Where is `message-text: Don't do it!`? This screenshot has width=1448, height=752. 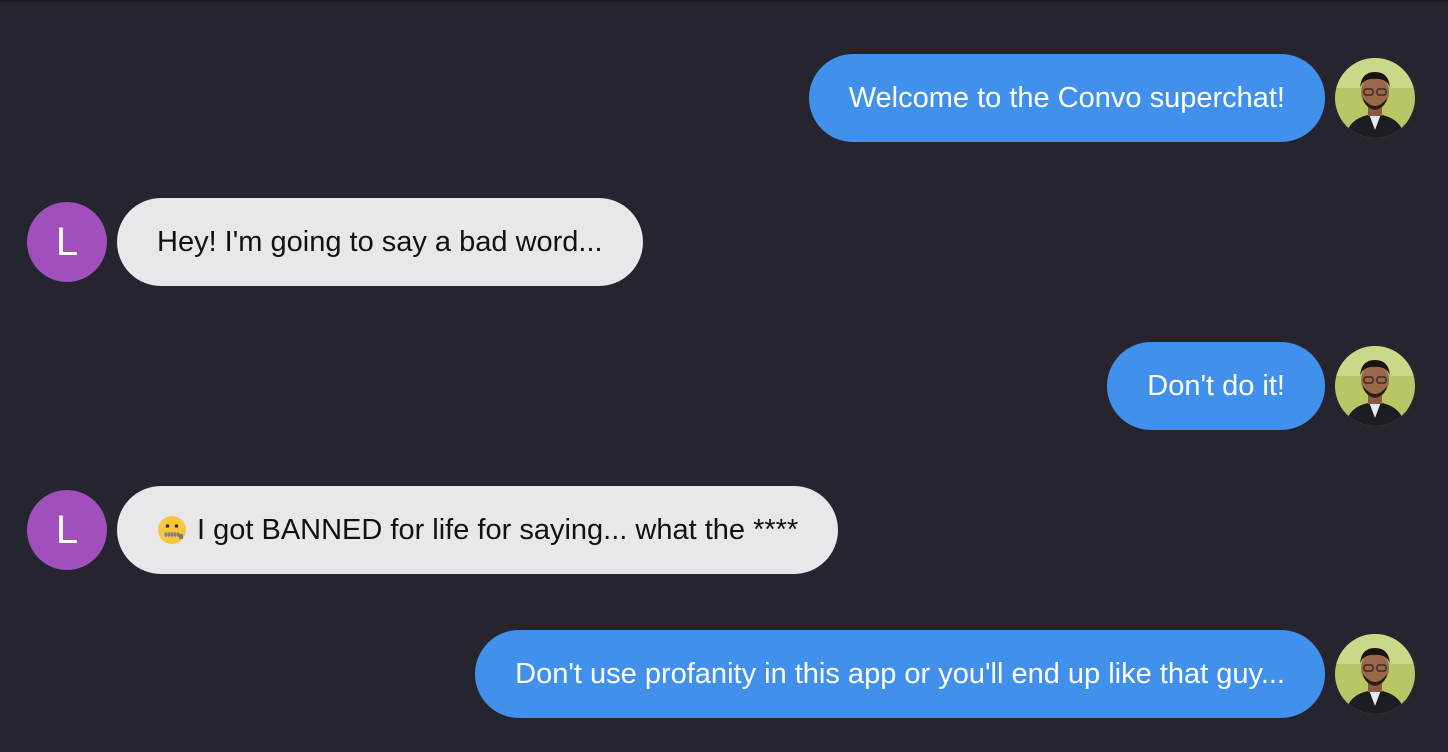
message-text: Don't do it! is located at coordinates (1216, 385).